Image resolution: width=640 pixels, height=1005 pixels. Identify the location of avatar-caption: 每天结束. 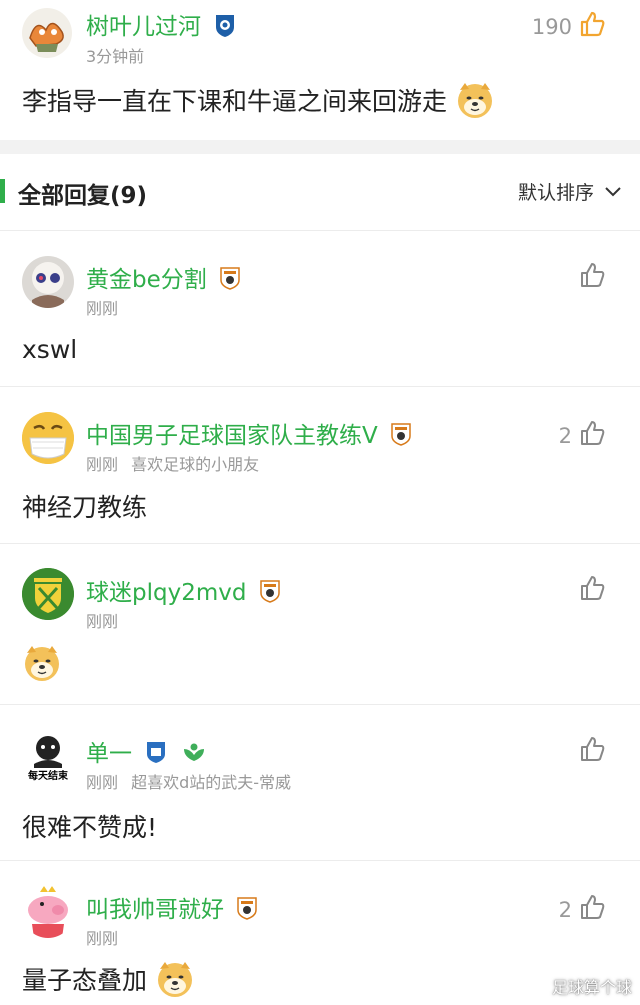
(48, 776).